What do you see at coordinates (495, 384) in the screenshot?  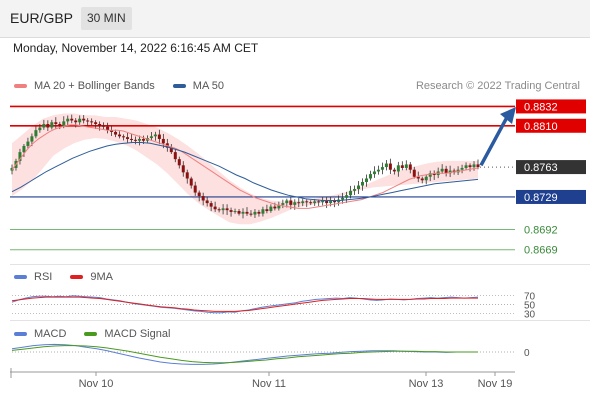 I see `x-axis-tick-label: Nov 19` at bounding box center [495, 384].